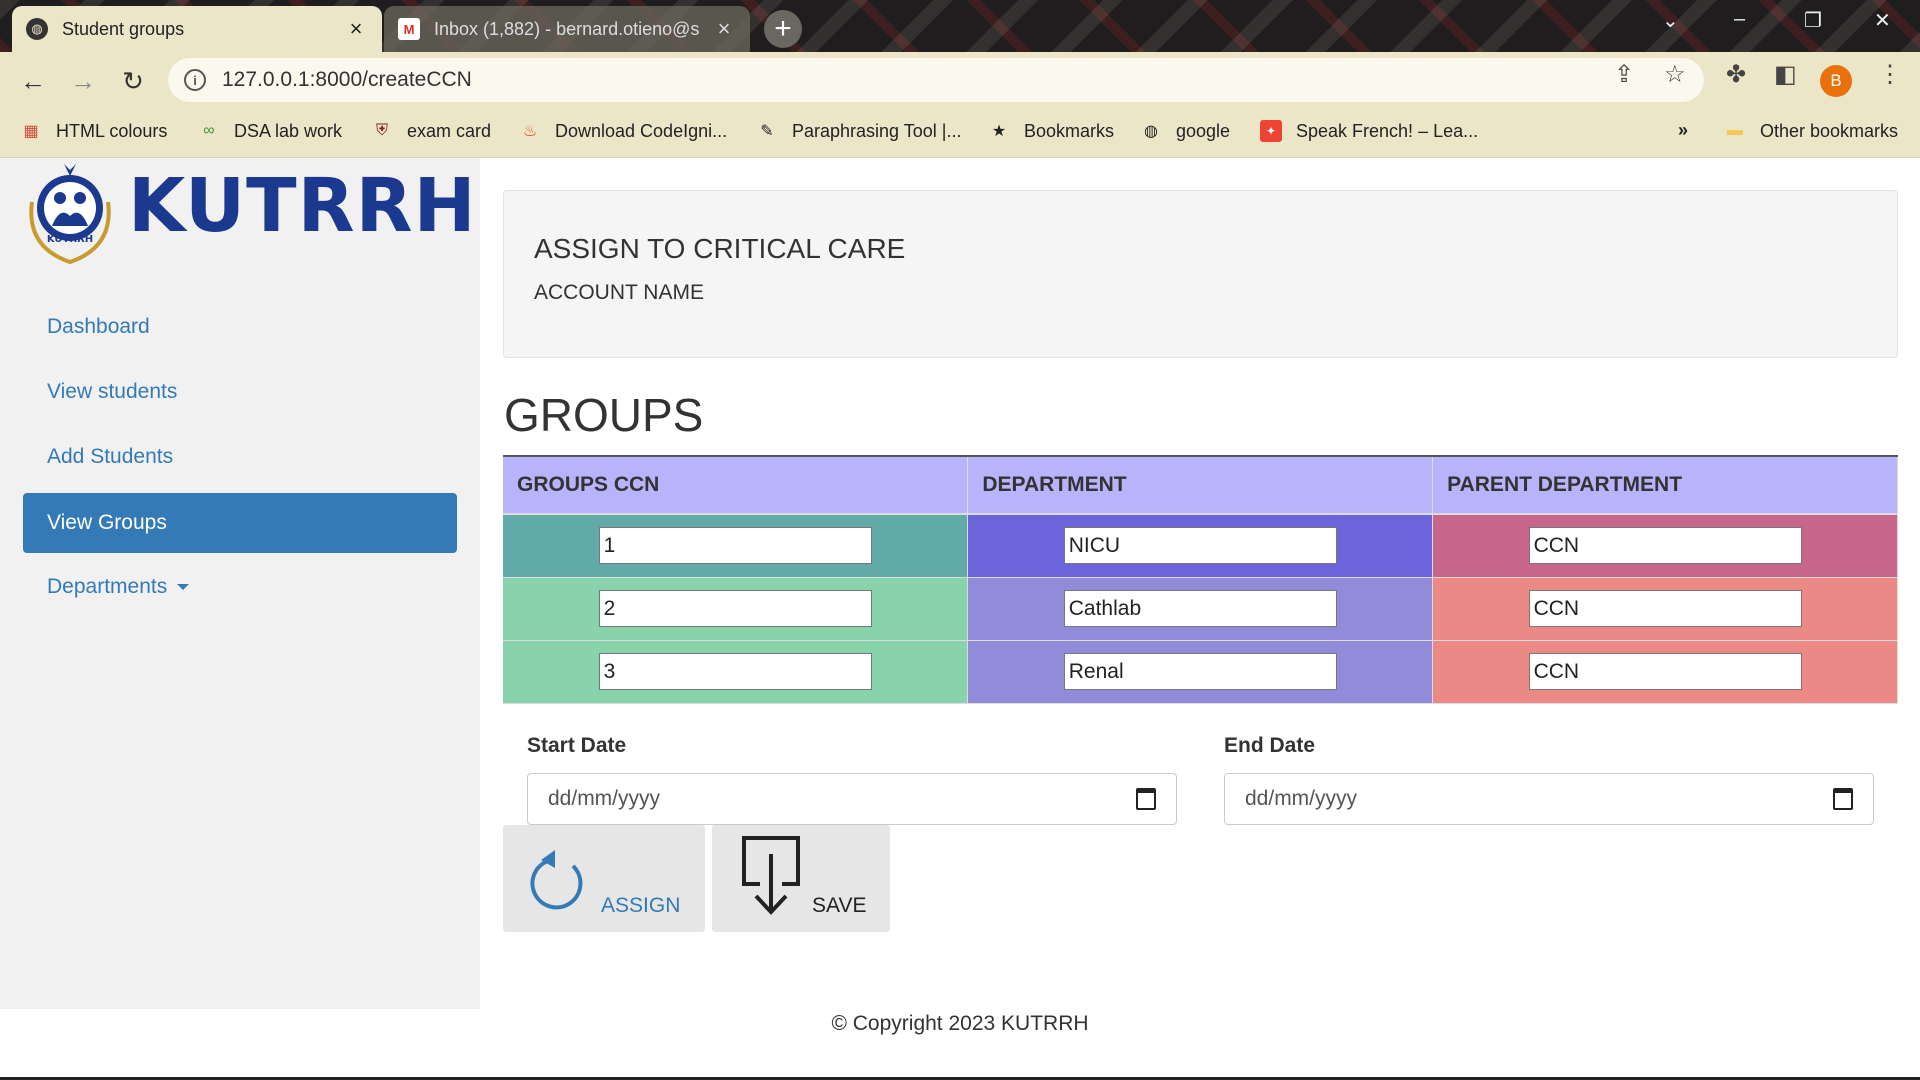 This screenshot has height=1080, width=1920. I want to click on other-bookmarks: ▬ Other bookmarks, so click(1811, 131).